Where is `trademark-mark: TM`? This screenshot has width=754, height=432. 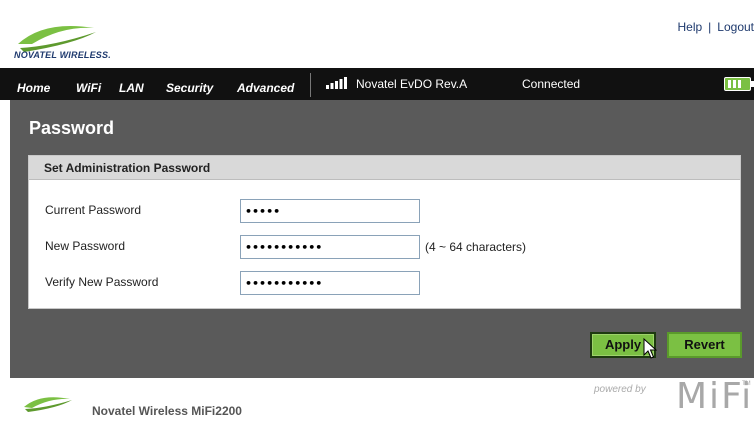
trademark-mark: TM is located at coordinates (746, 384).